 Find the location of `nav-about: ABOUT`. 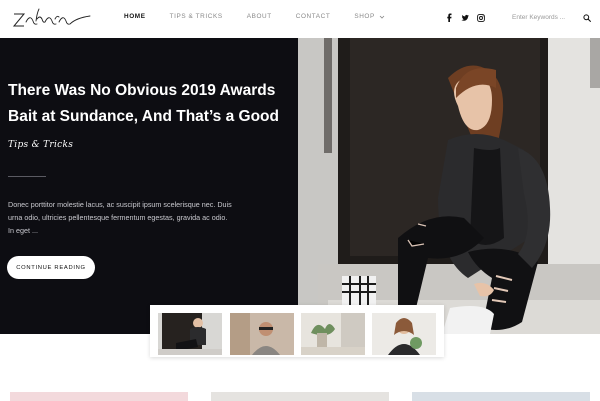

nav-about: ABOUT is located at coordinates (259, 16).